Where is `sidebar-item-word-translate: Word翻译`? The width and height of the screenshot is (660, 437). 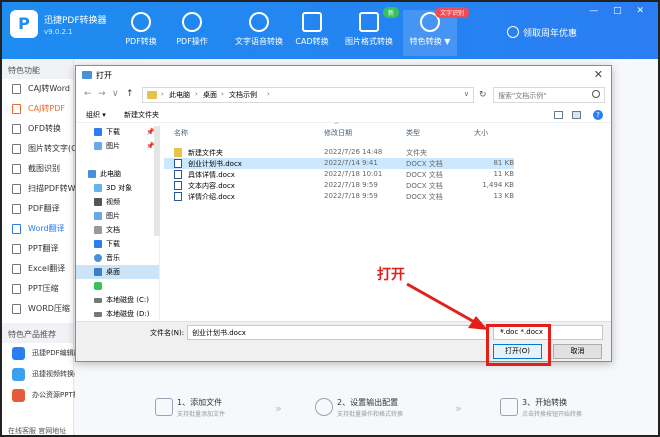
sidebar-item-word-translate: Word翻译 is located at coordinates (37, 229).